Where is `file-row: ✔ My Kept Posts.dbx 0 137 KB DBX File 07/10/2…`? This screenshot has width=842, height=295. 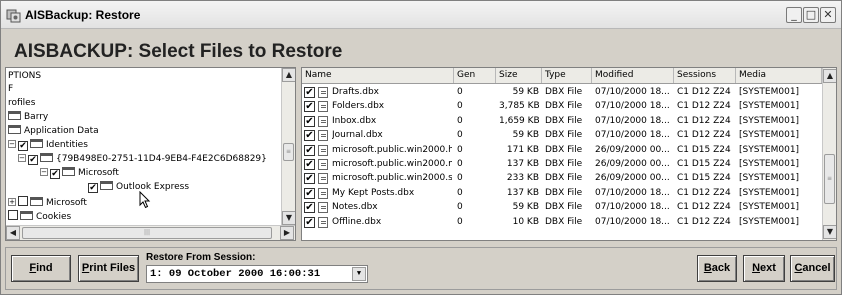 file-row: ✔ My Kept Posts.dbx 0 137 KB DBX File 07/10/2… is located at coordinates (562, 193).